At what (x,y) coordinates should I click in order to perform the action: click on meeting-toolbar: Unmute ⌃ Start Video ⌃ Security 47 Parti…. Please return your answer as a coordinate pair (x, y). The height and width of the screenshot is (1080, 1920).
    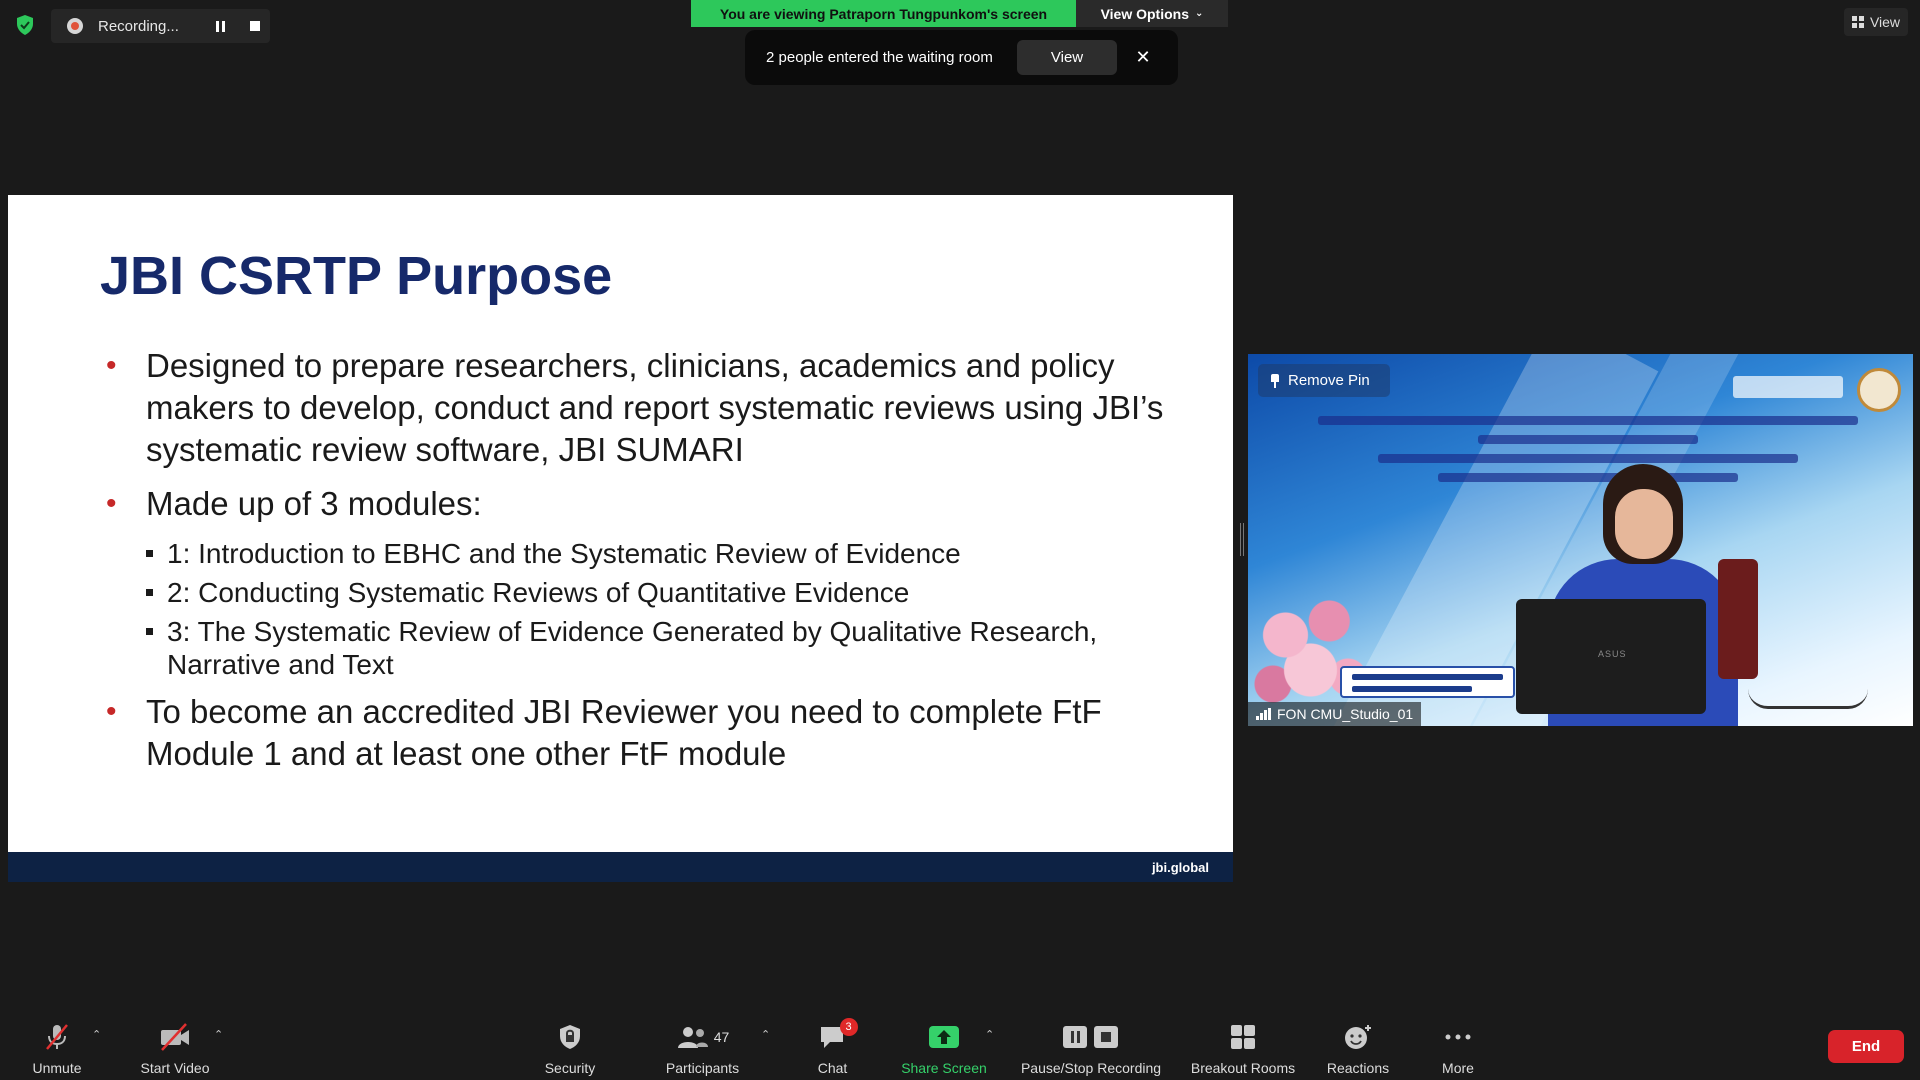
    Looking at the image, I should click on (960, 1045).